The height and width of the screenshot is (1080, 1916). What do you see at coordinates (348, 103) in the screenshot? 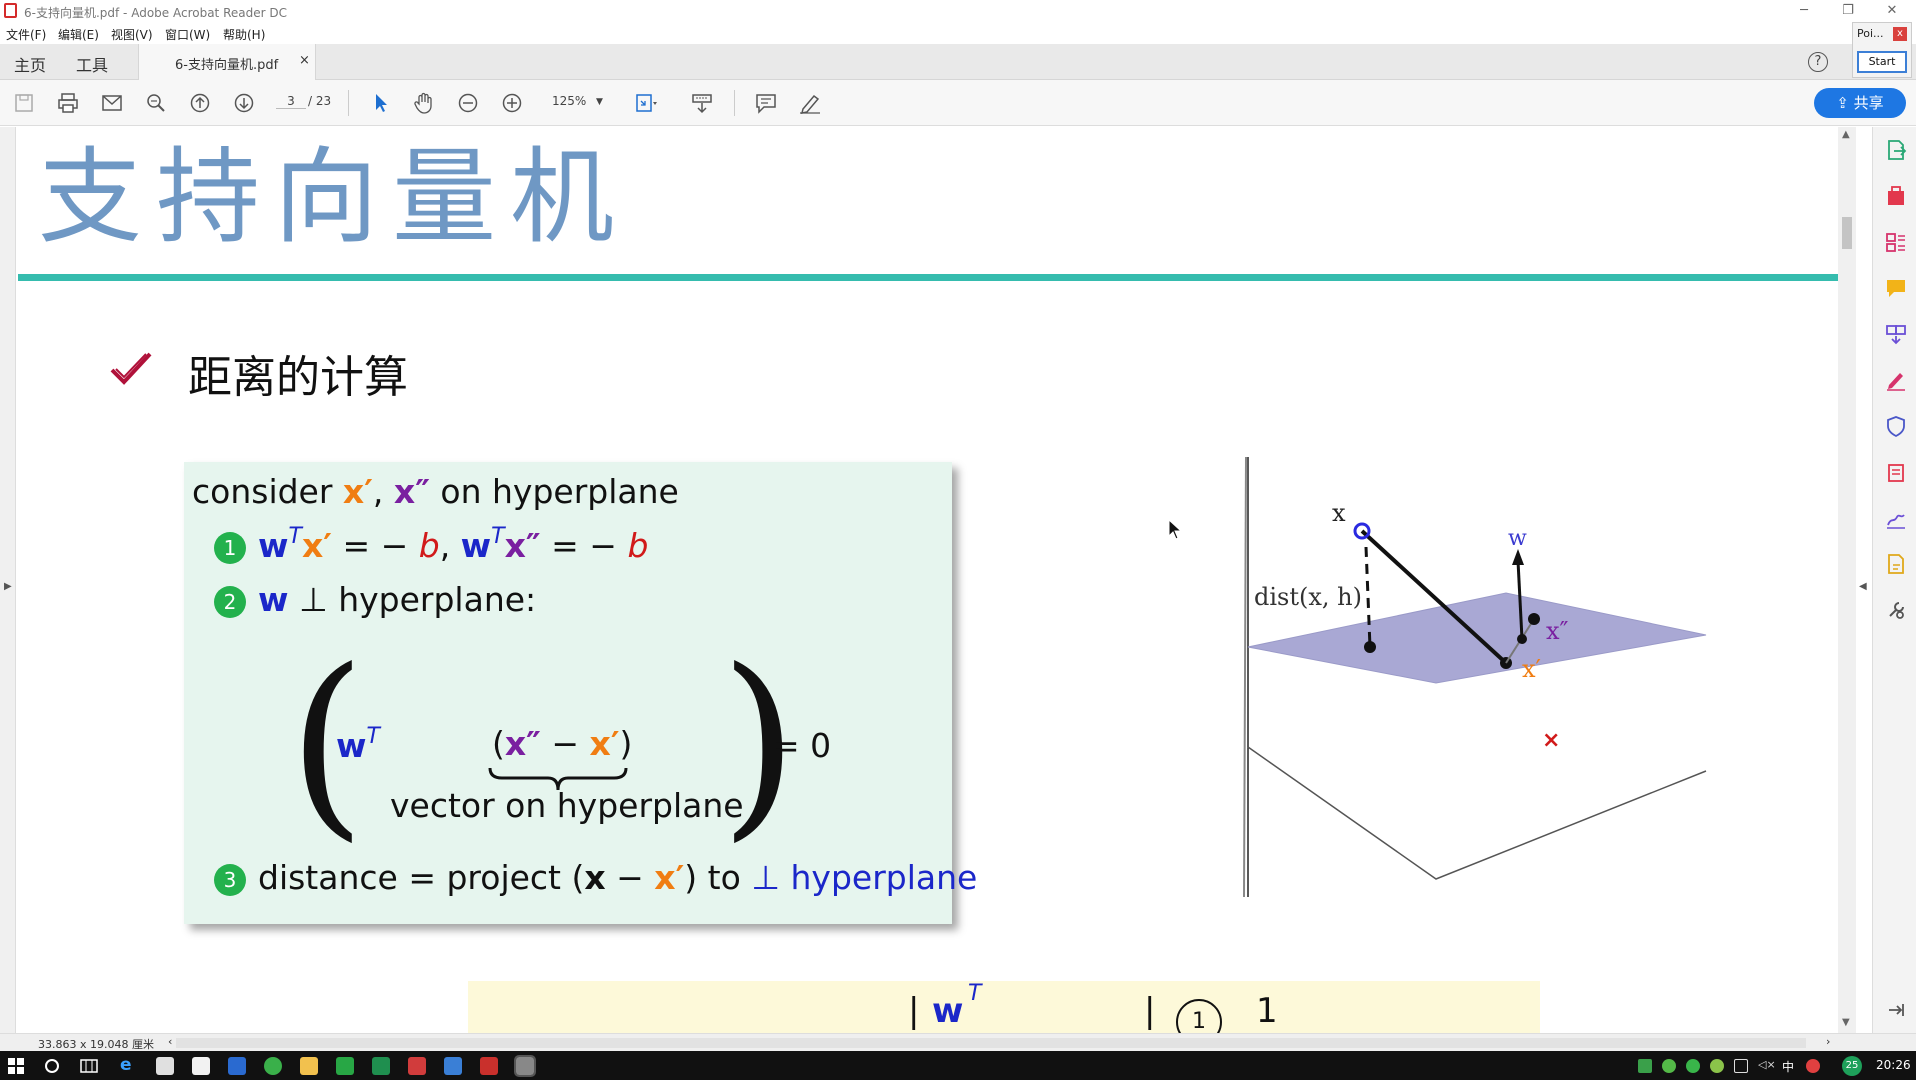
I see `toolbar-separator` at bounding box center [348, 103].